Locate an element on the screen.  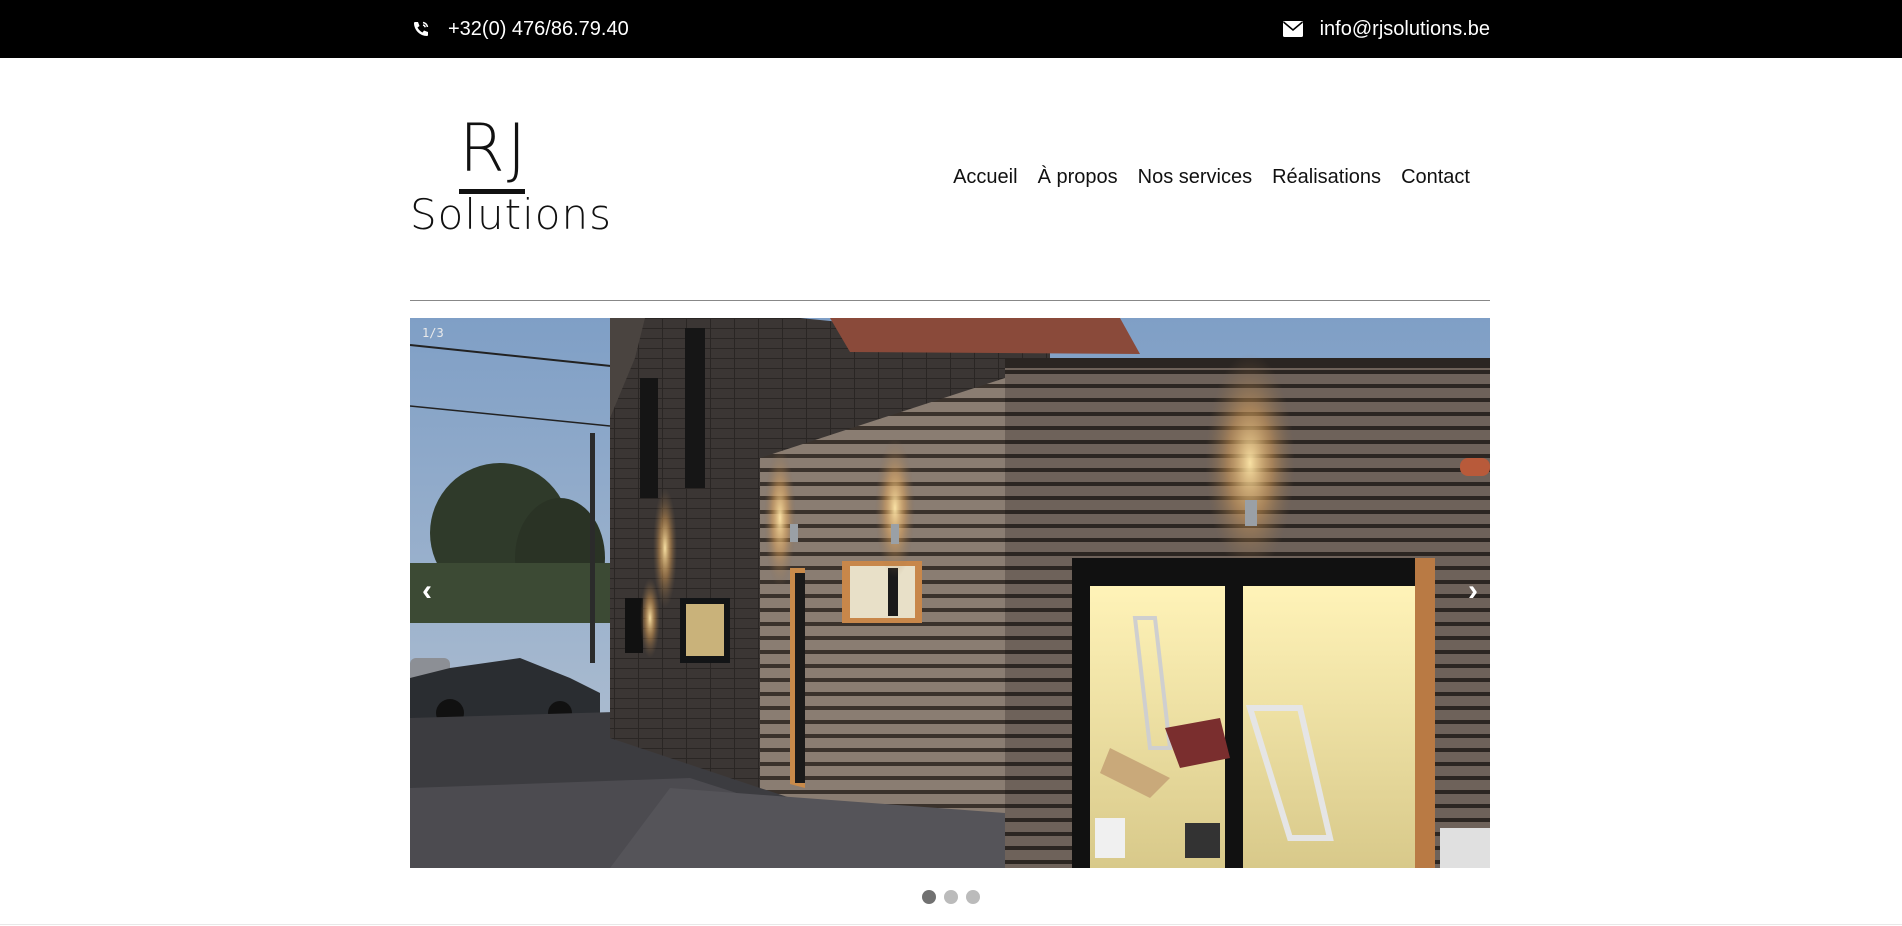
previous-slide-button: ‹ is located at coordinates (427, 591).